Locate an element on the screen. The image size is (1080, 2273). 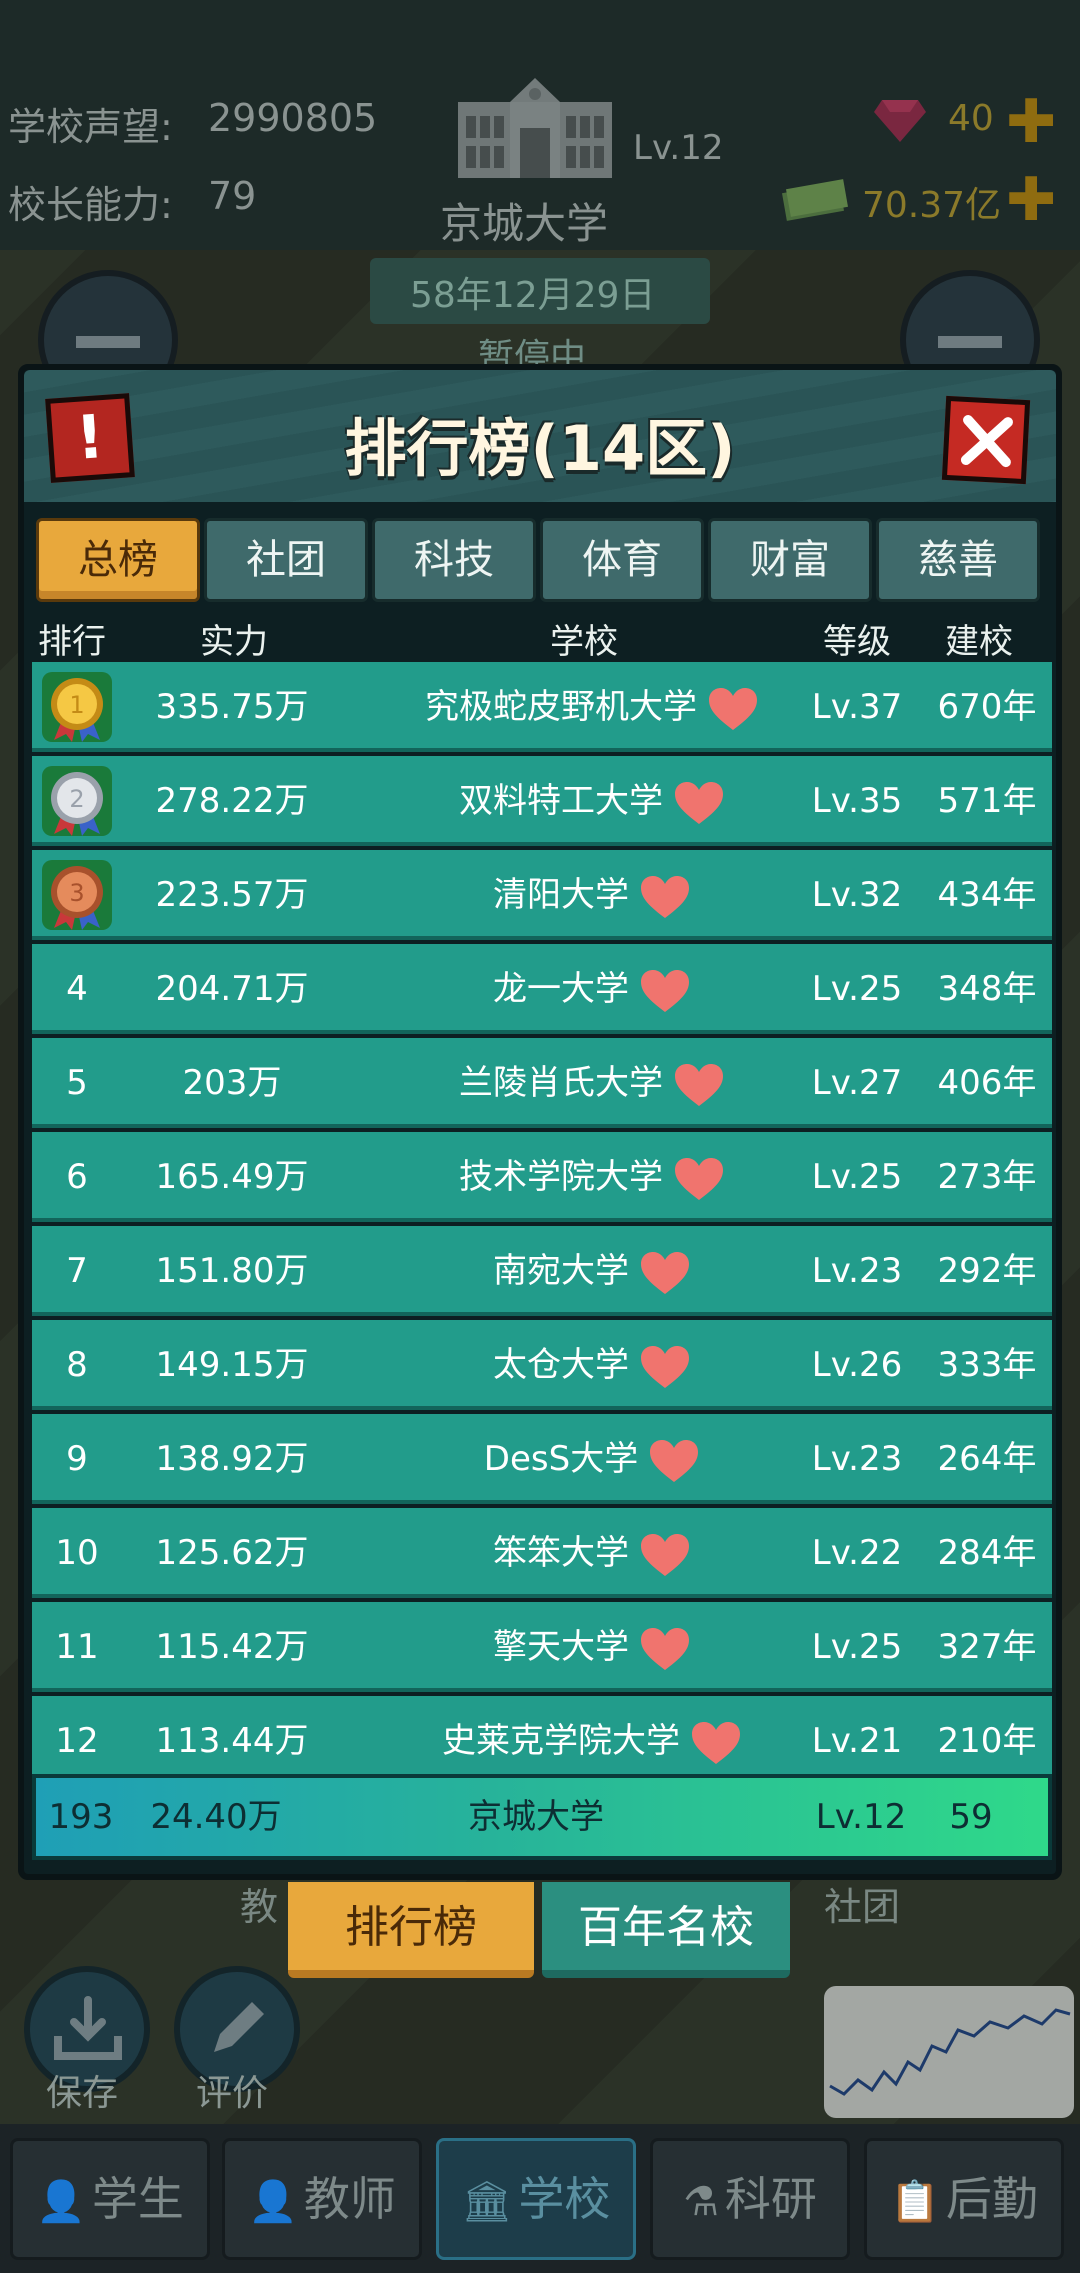
row-rank: 11 is located at coordinates (77, 1647).